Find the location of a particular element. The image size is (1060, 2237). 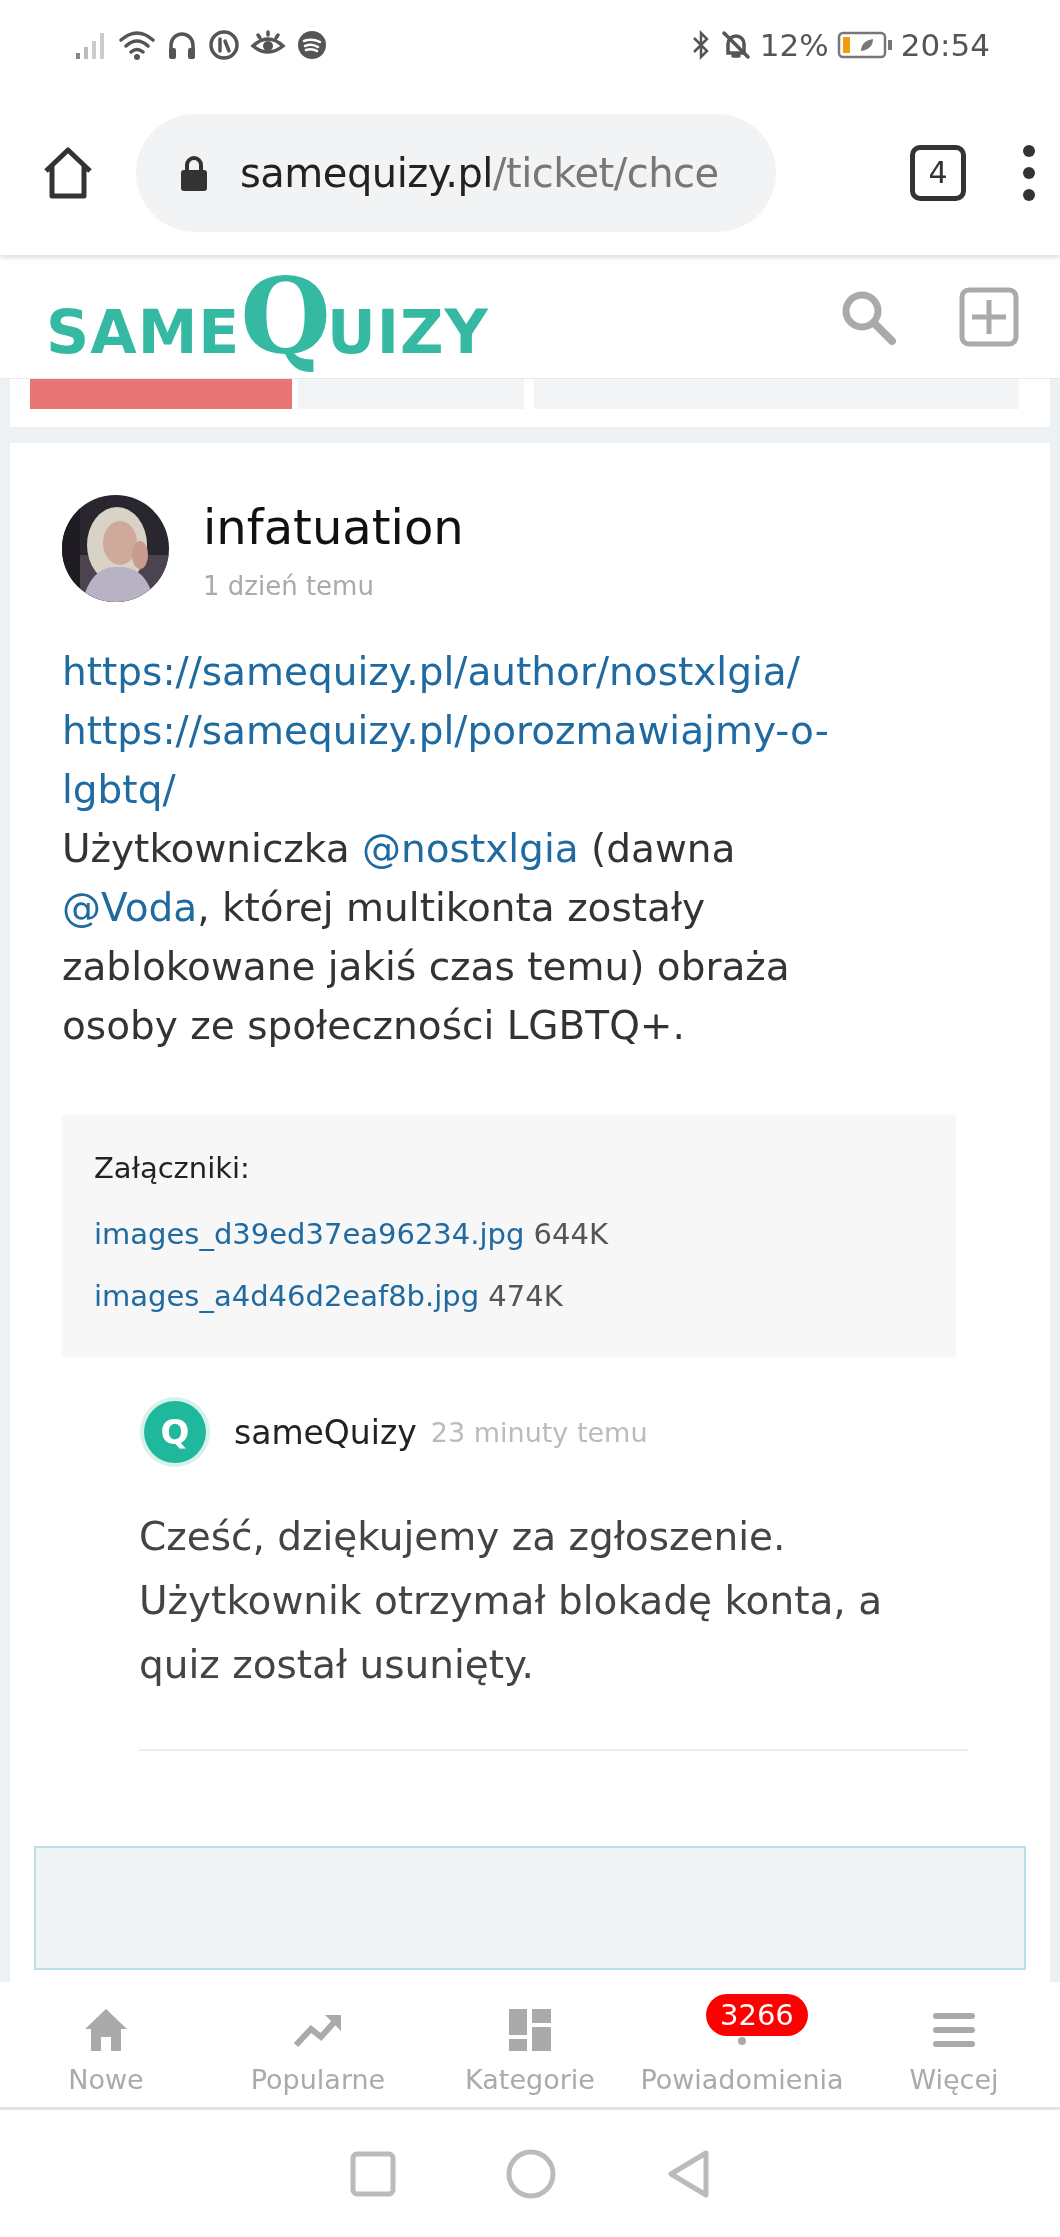

battery-percentage: 12% is located at coordinates (794, 45).